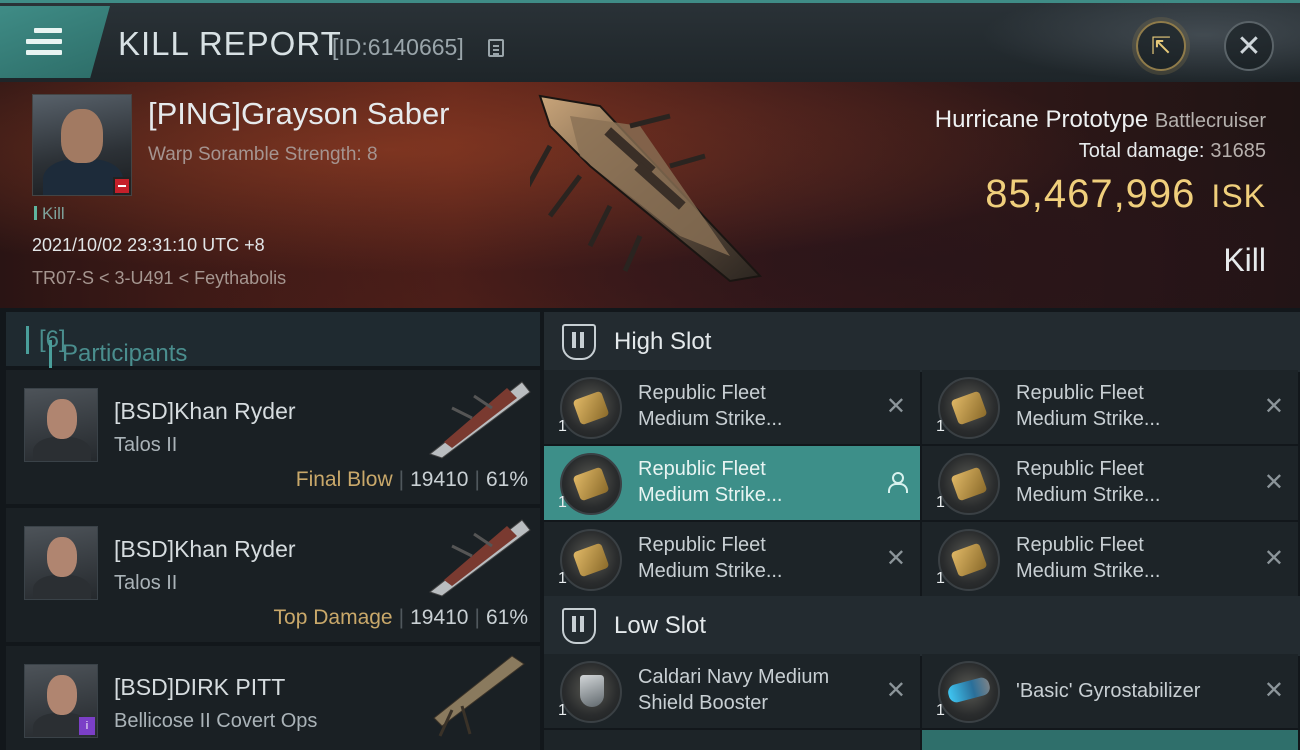 This screenshot has height=750, width=1300. Describe the element at coordinates (55, 42) in the screenshot. I see `menu-button` at that location.